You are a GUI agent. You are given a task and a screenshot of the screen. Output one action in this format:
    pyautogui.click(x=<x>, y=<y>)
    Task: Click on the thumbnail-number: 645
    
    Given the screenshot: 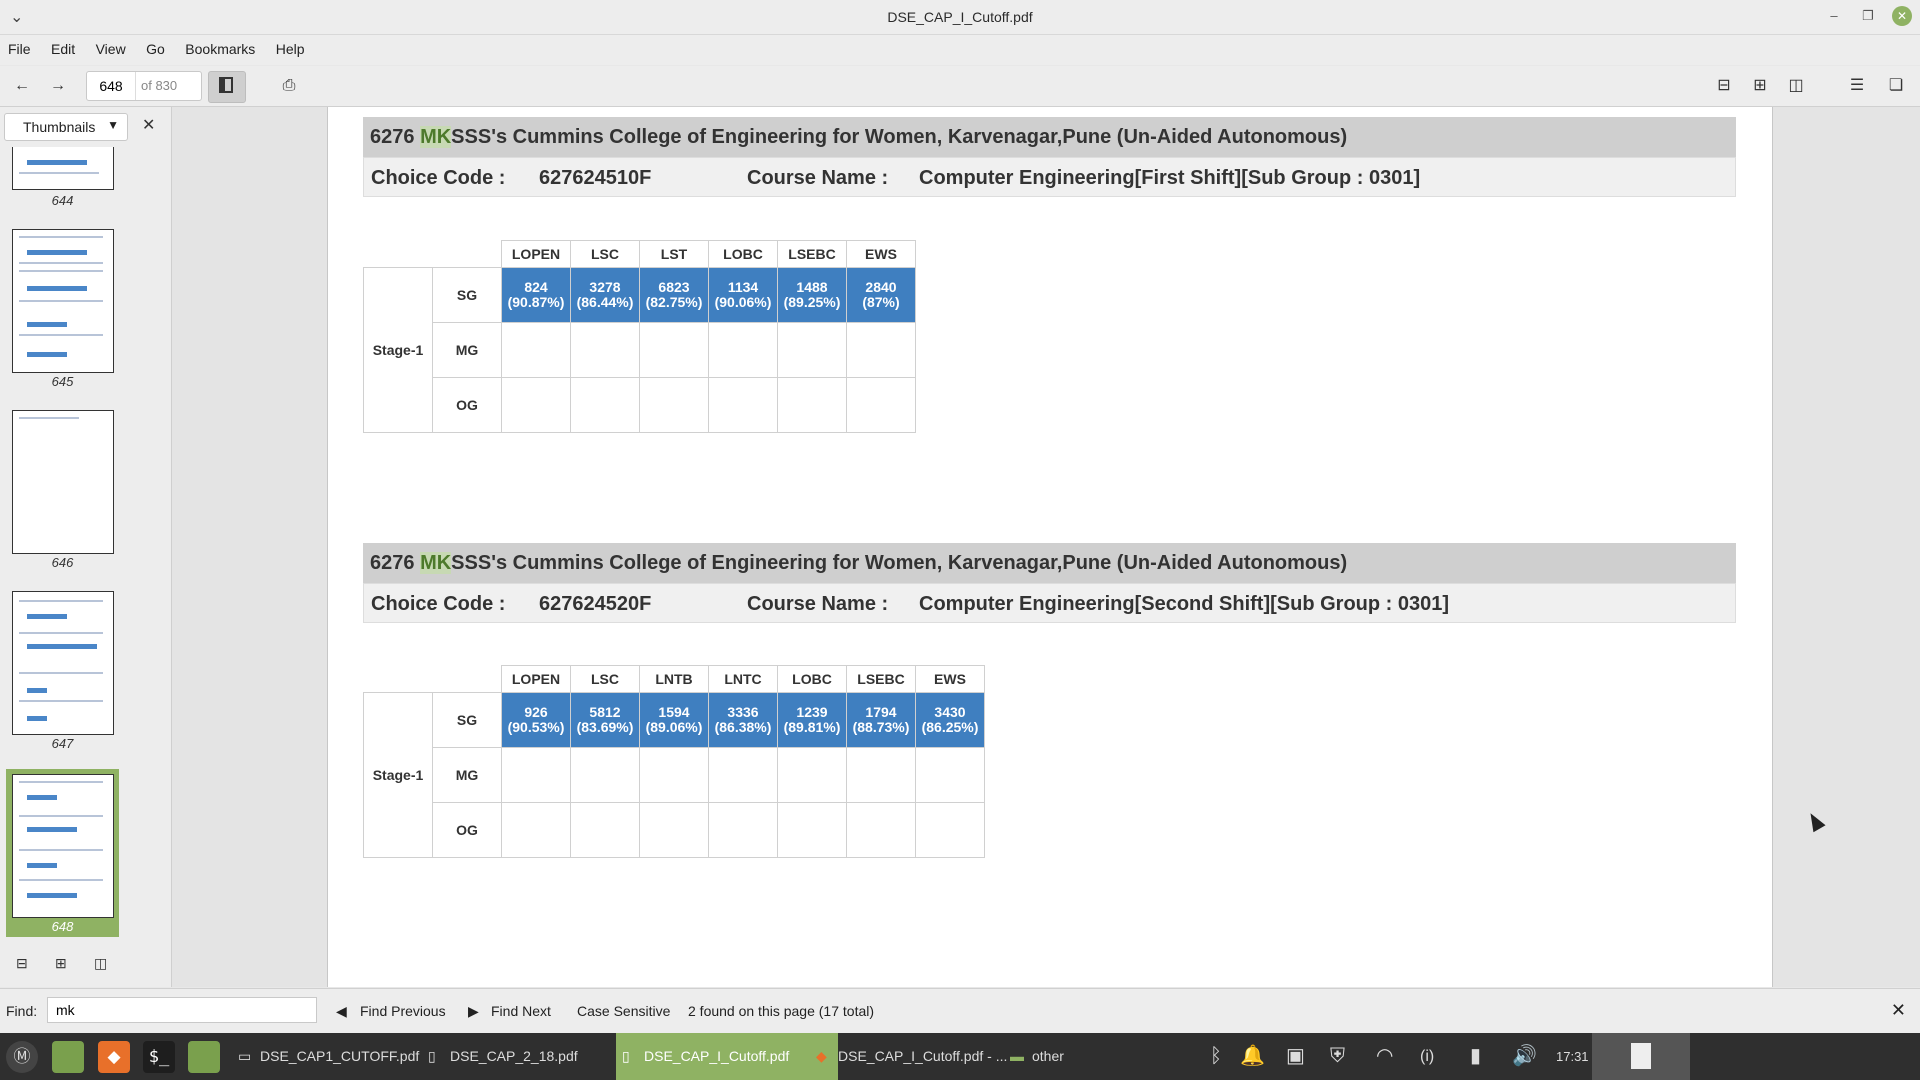 What is the action you would take?
    pyautogui.click(x=62, y=381)
    